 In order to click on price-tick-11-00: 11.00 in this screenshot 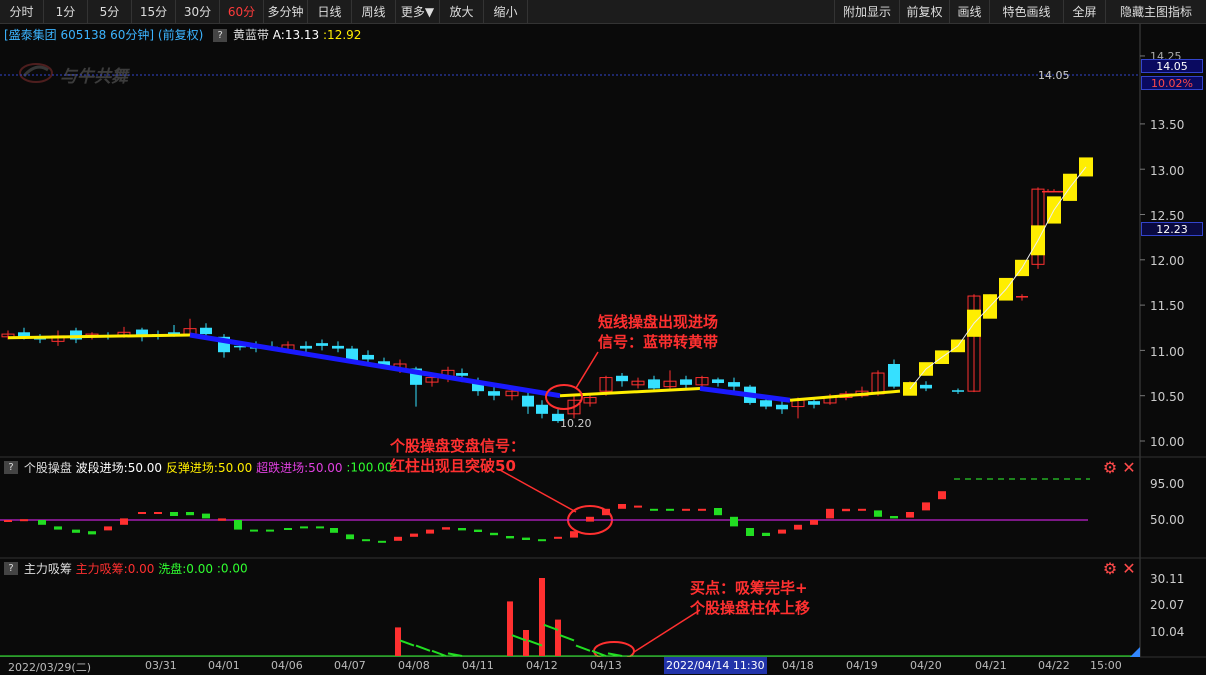, I will do `click(1167, 352)`.